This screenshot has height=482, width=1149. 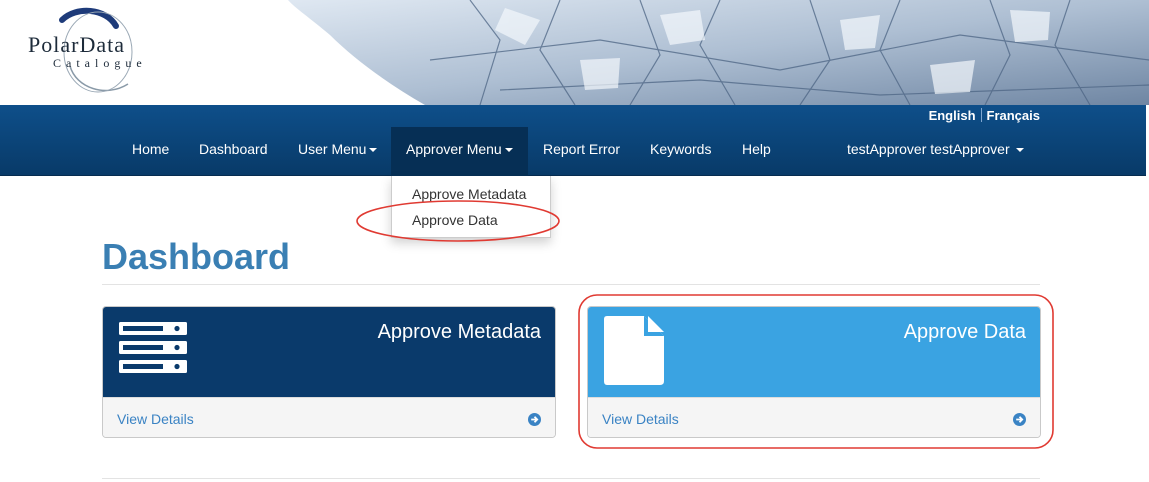 I want to click on nav-report-error-label: Report Error, so click(x=582, y=149).